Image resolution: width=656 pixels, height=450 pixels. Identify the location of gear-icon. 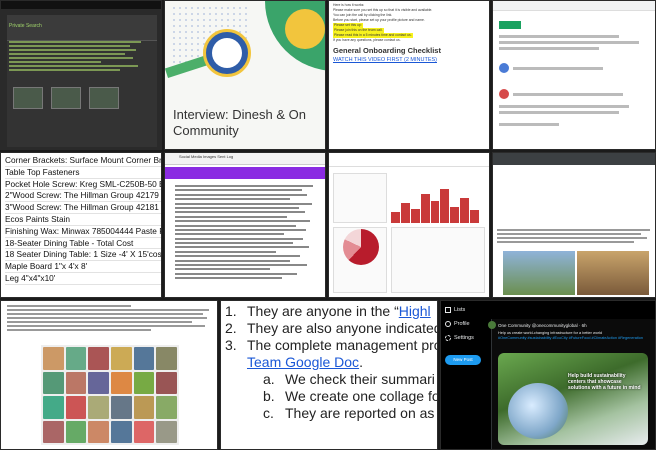
(448, 338).